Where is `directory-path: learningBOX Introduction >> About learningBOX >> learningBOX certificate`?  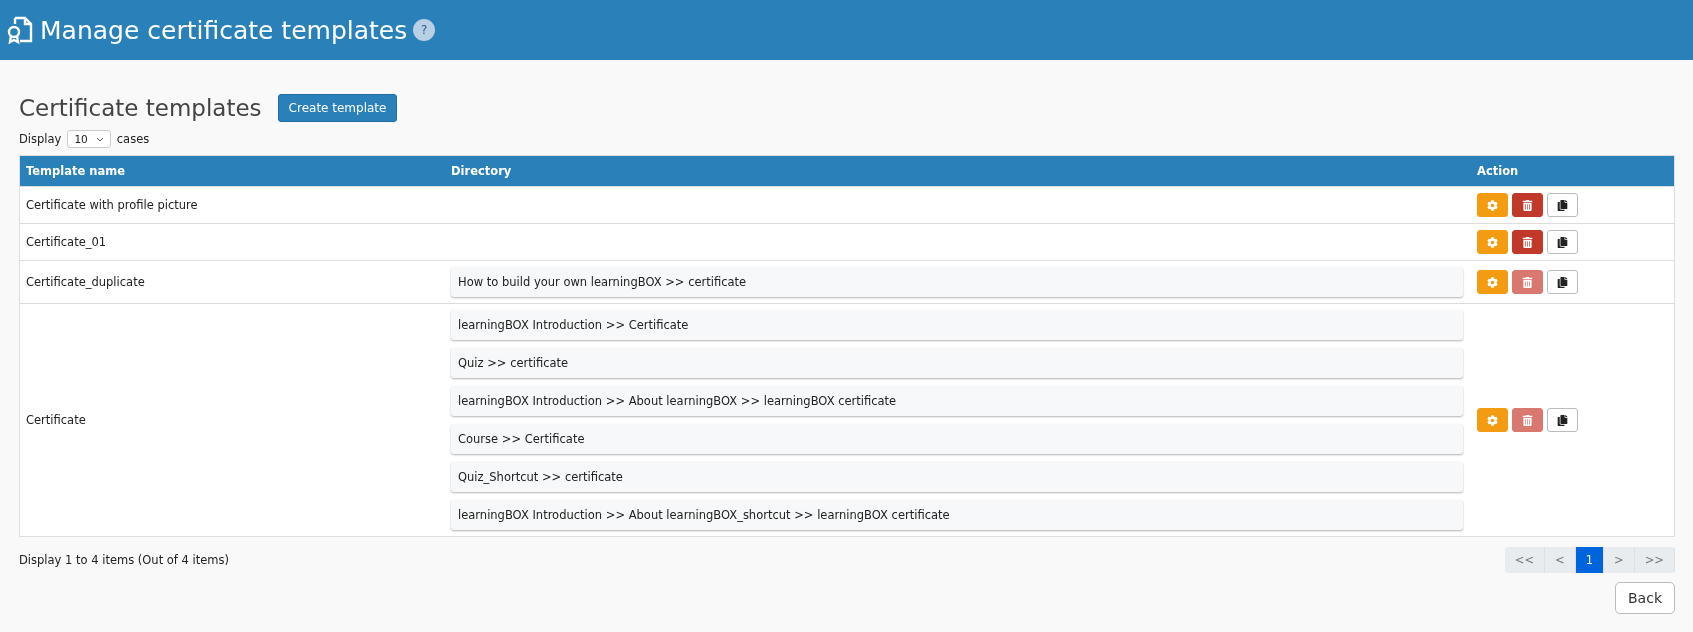
directory-path: learningBOX Introduction >> About learningBOX >> learningBOX certificate is located at coordinates (957, 401).